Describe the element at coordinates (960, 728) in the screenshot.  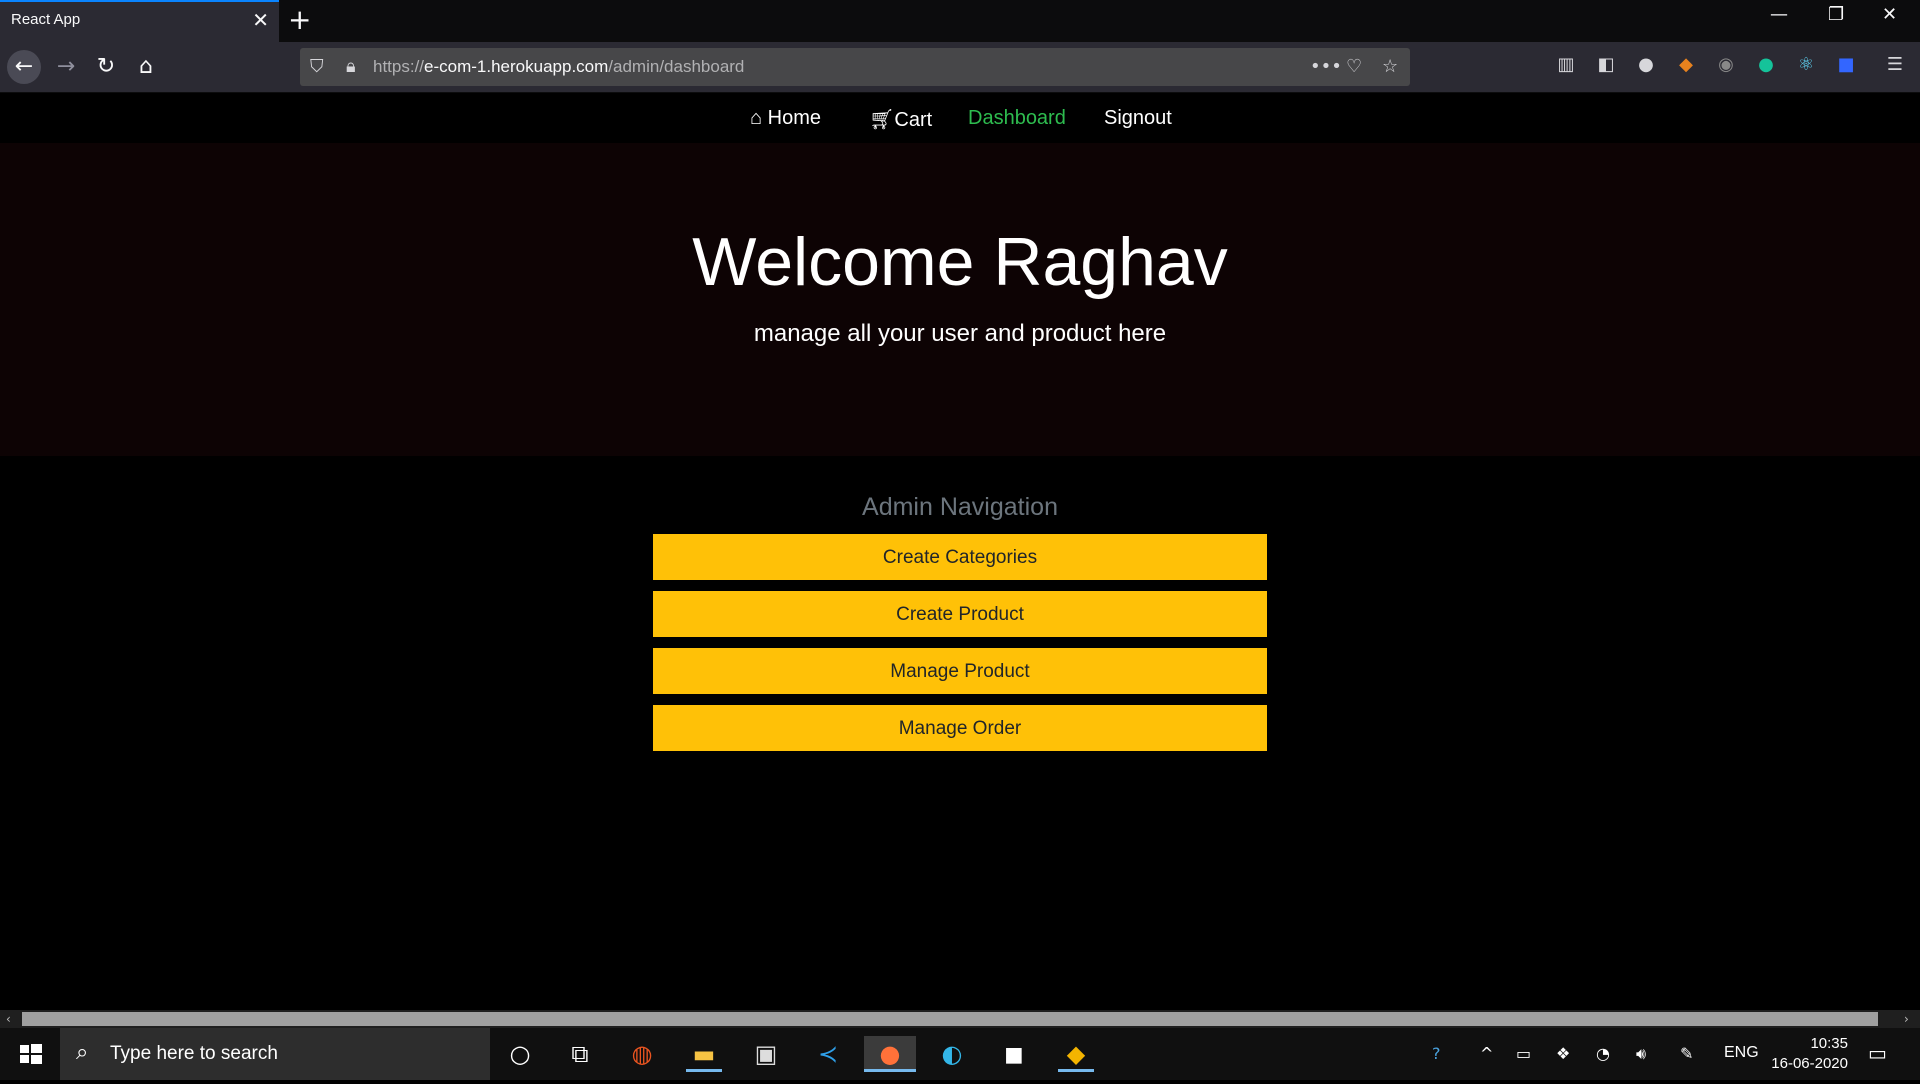
I see `manage-order-button: Manage Order` at that location.